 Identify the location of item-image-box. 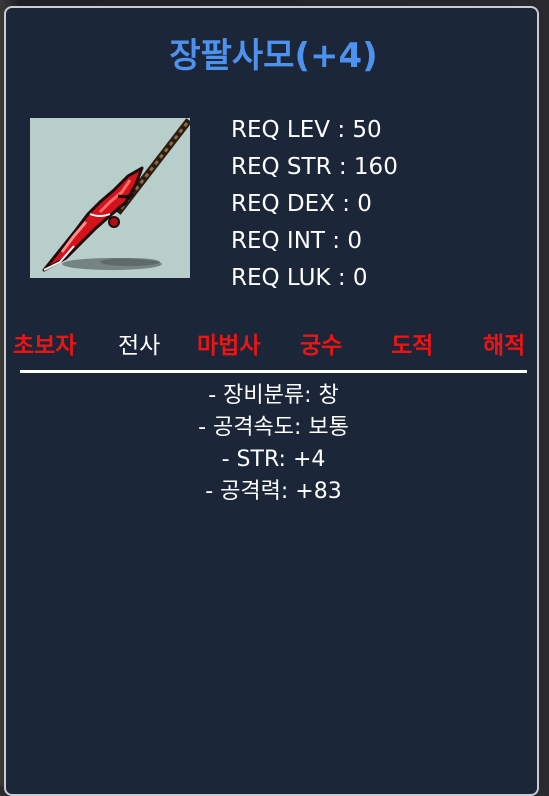
(110, 198).